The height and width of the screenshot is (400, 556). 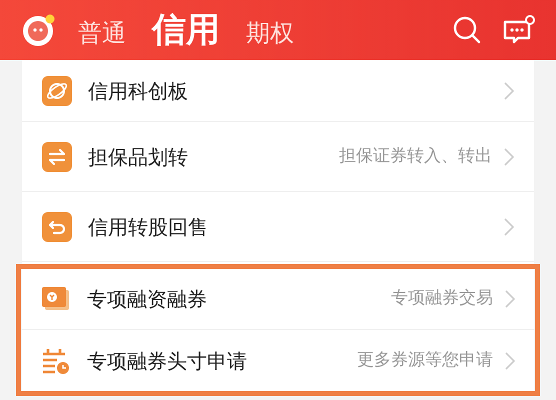 I want to click on swap-arrows-icon, so click(x=57, y=157).